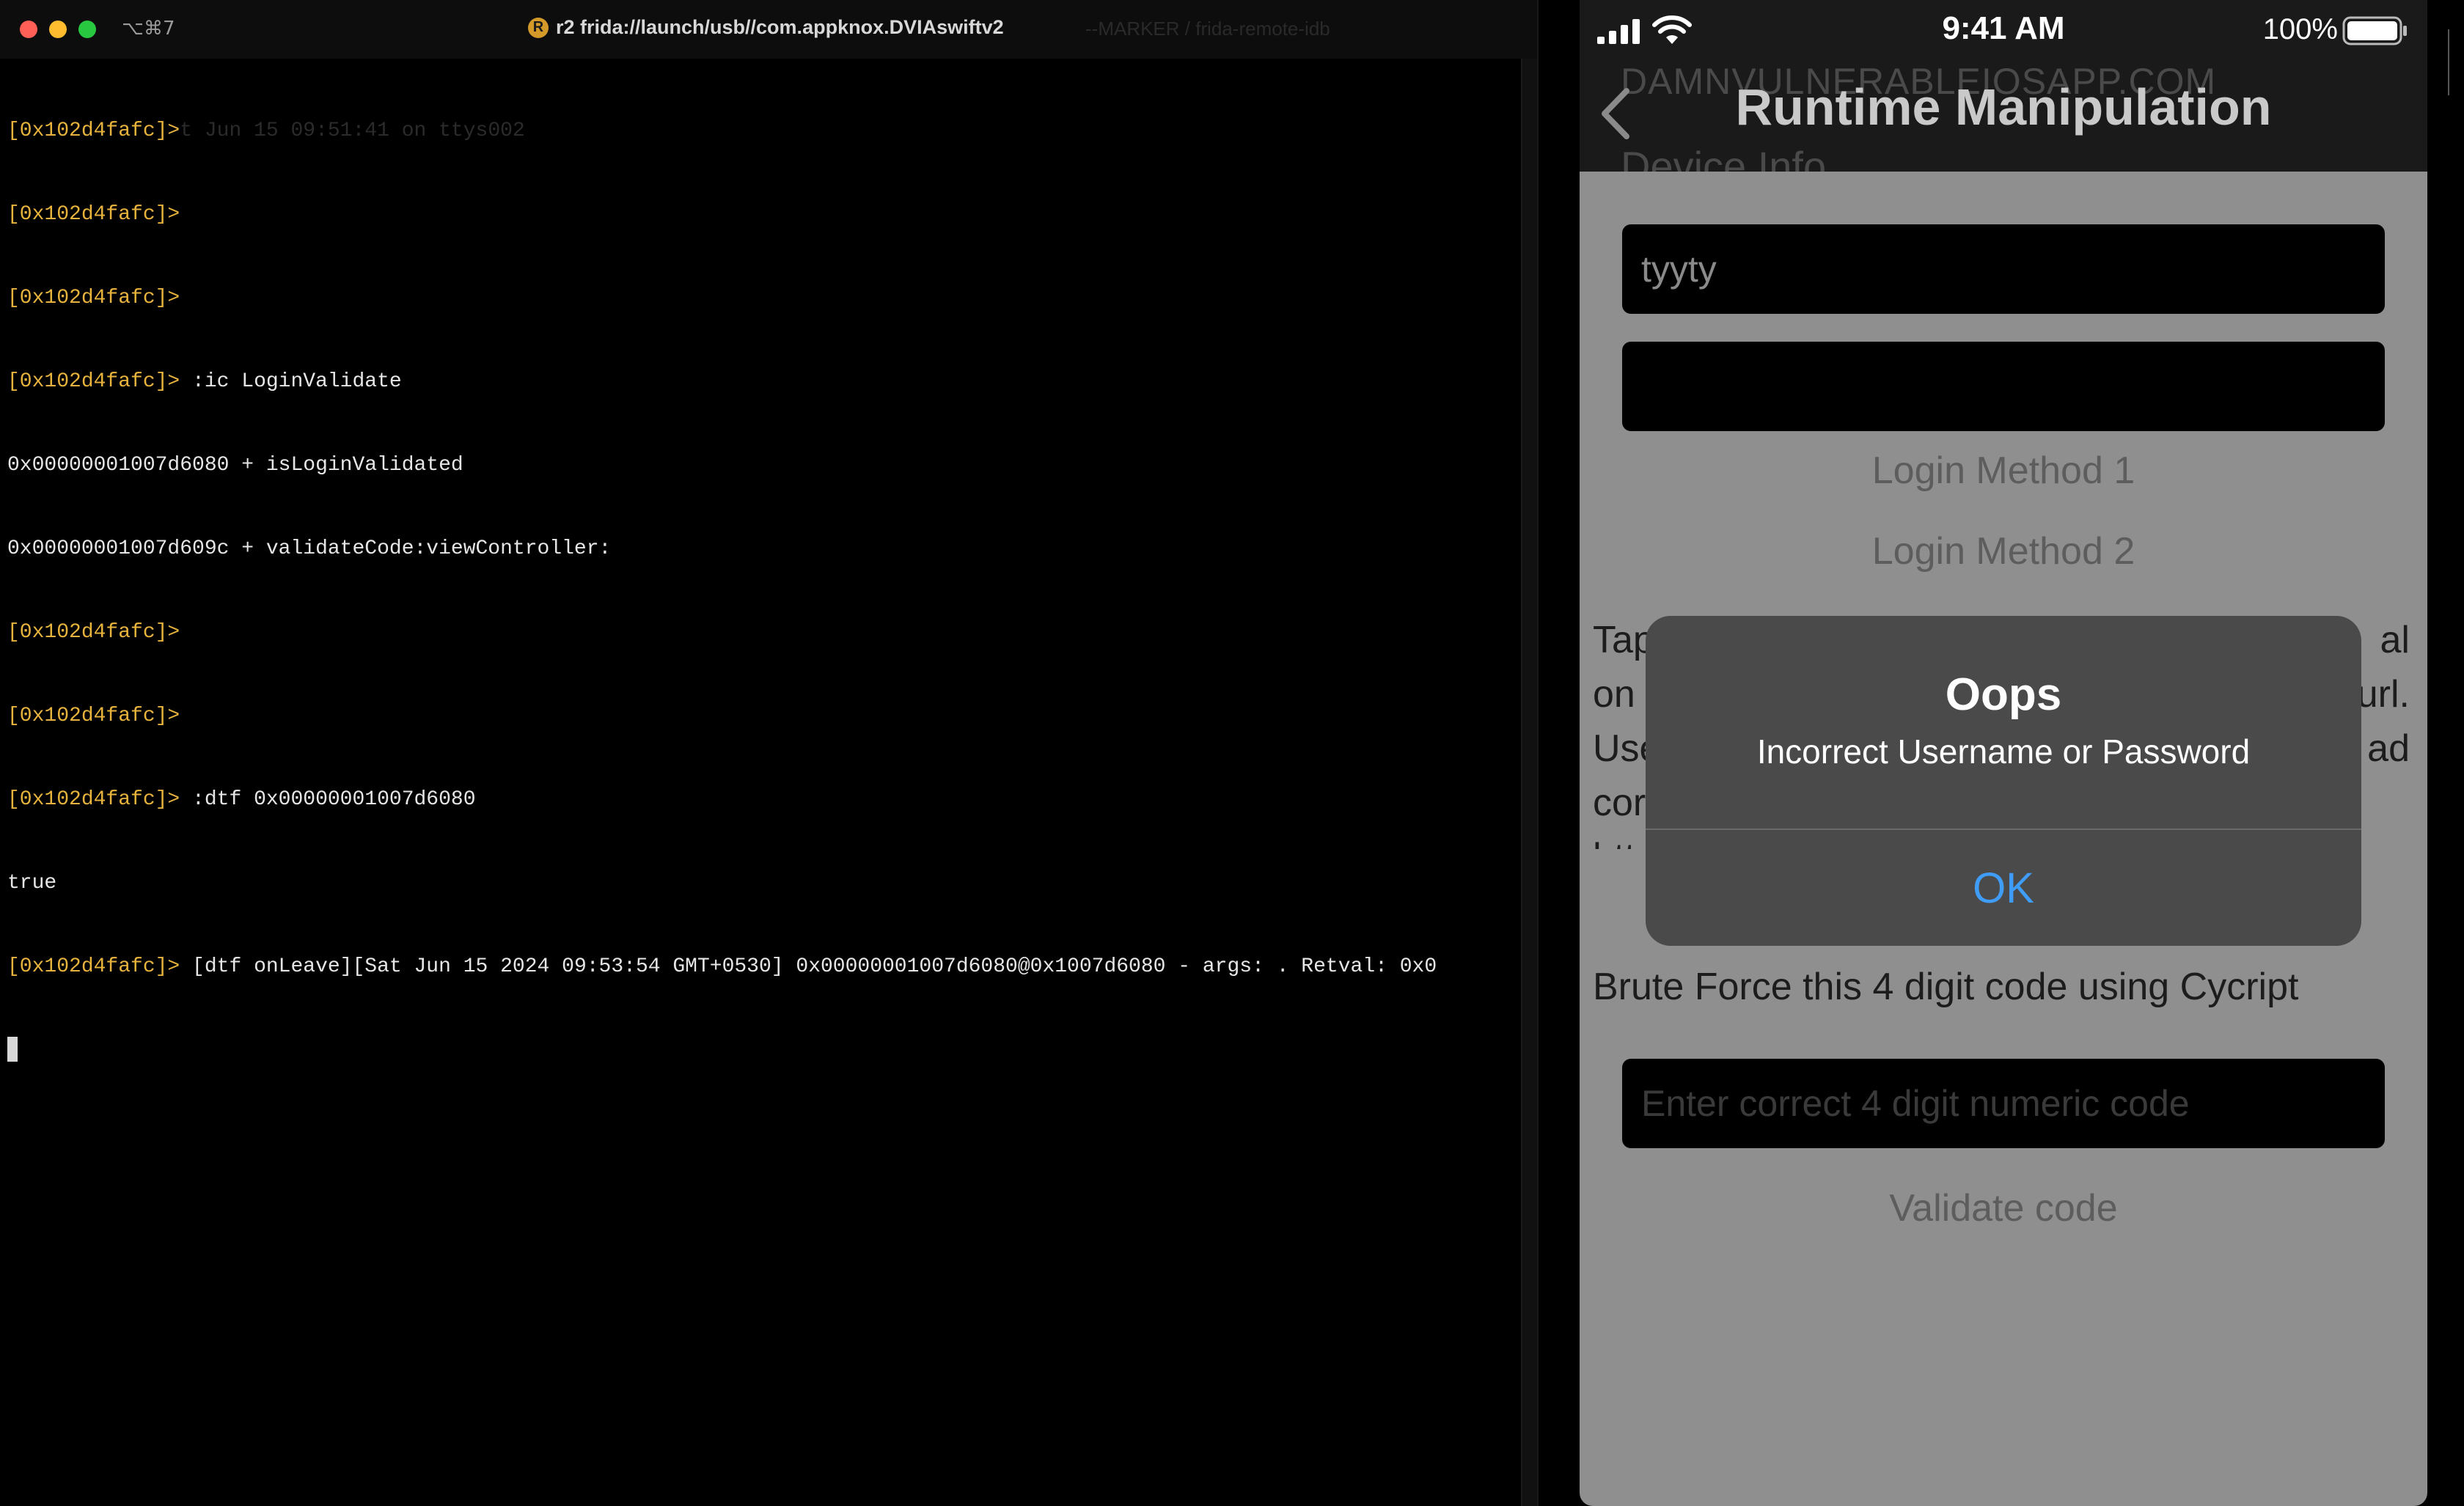 The height and width of the screenshot is (1506, 2464). I want to click on terminal-ghost-text: t Jun 15 09:51:41 on ttys002, so click(352, 131).